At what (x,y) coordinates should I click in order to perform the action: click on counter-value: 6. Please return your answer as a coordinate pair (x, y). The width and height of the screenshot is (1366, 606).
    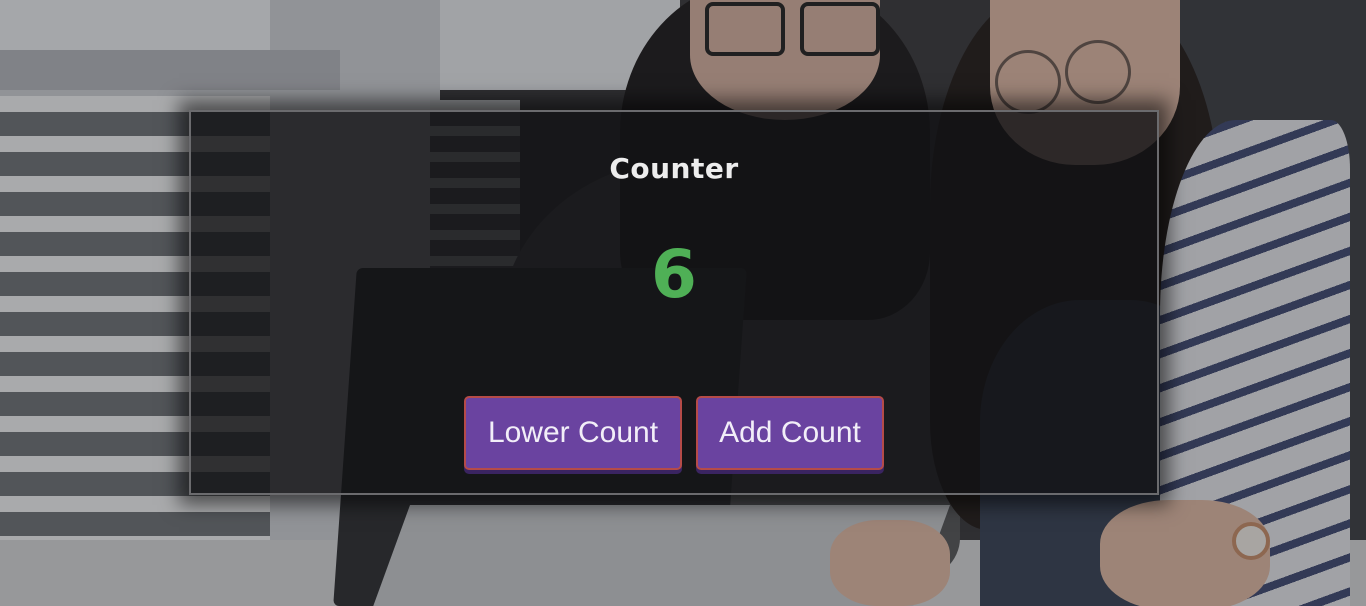
    Looking at the image, I should click on (674, 274).